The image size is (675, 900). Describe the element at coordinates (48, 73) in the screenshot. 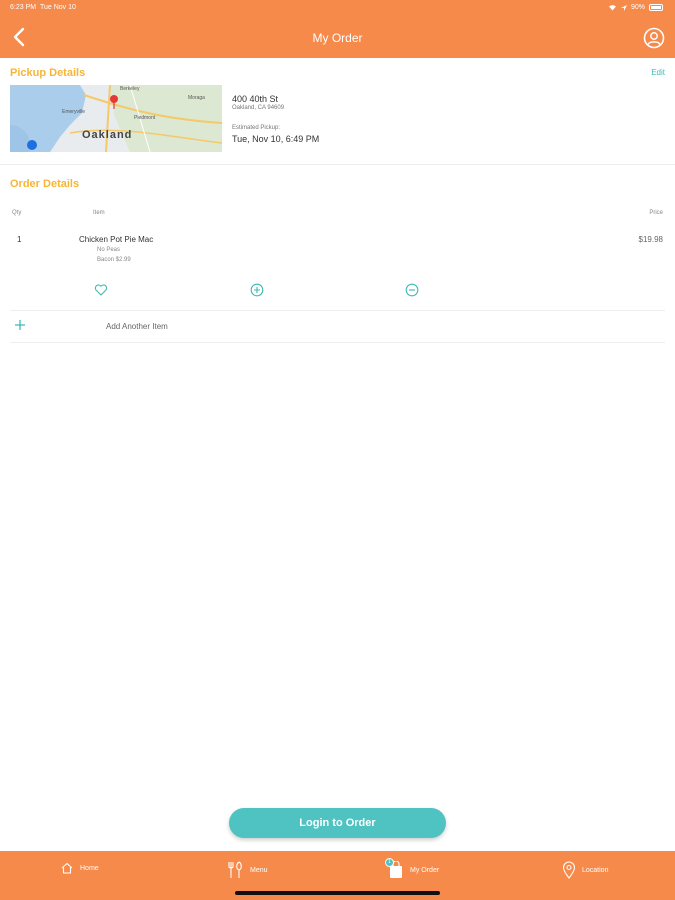

I see `pickup-details-title: Pickup Details` at that location.